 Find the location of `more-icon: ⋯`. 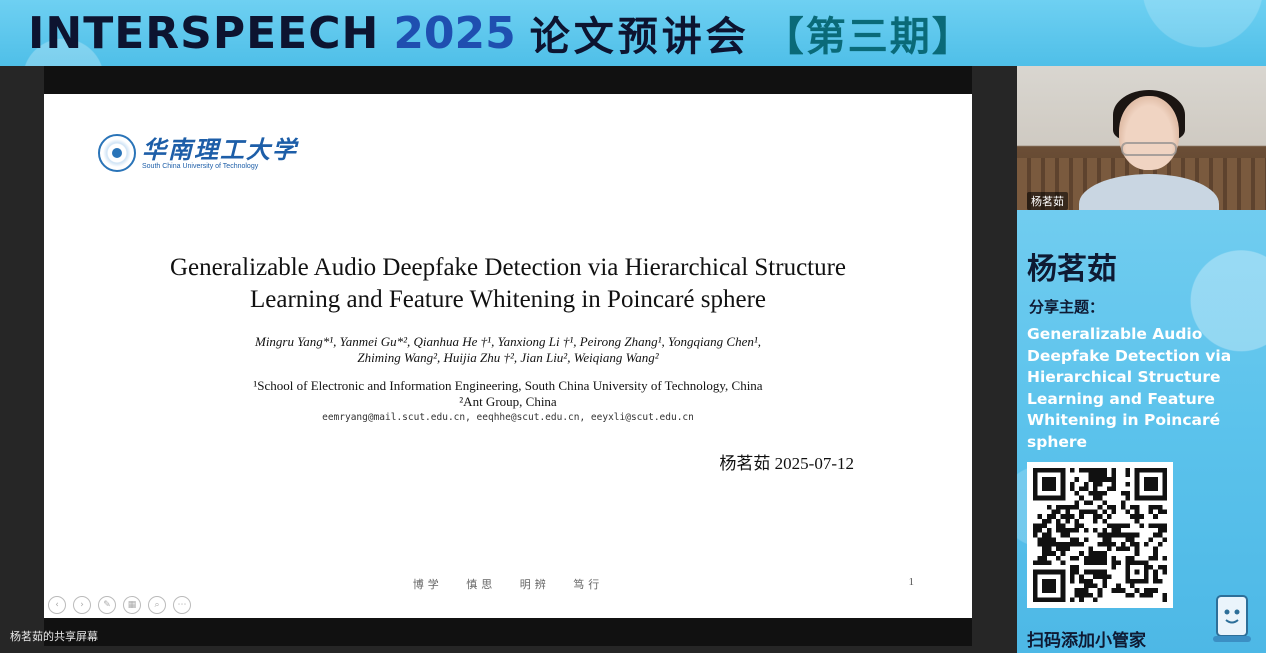

more-icon: ⋯ is located at coordinates (182, 605).